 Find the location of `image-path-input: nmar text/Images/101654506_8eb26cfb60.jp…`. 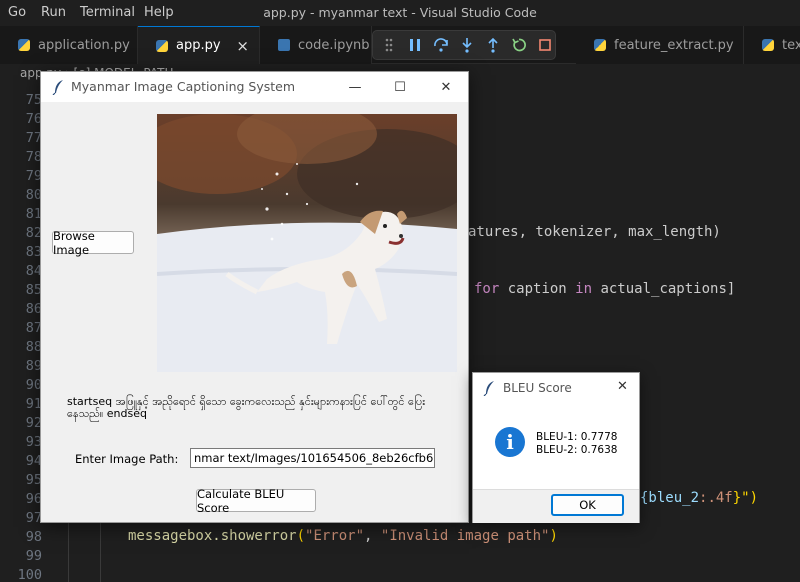

image-path-input: nmar text/Images/101654506_8eb26cfb60.jp… is located at coordinates (312, 458).